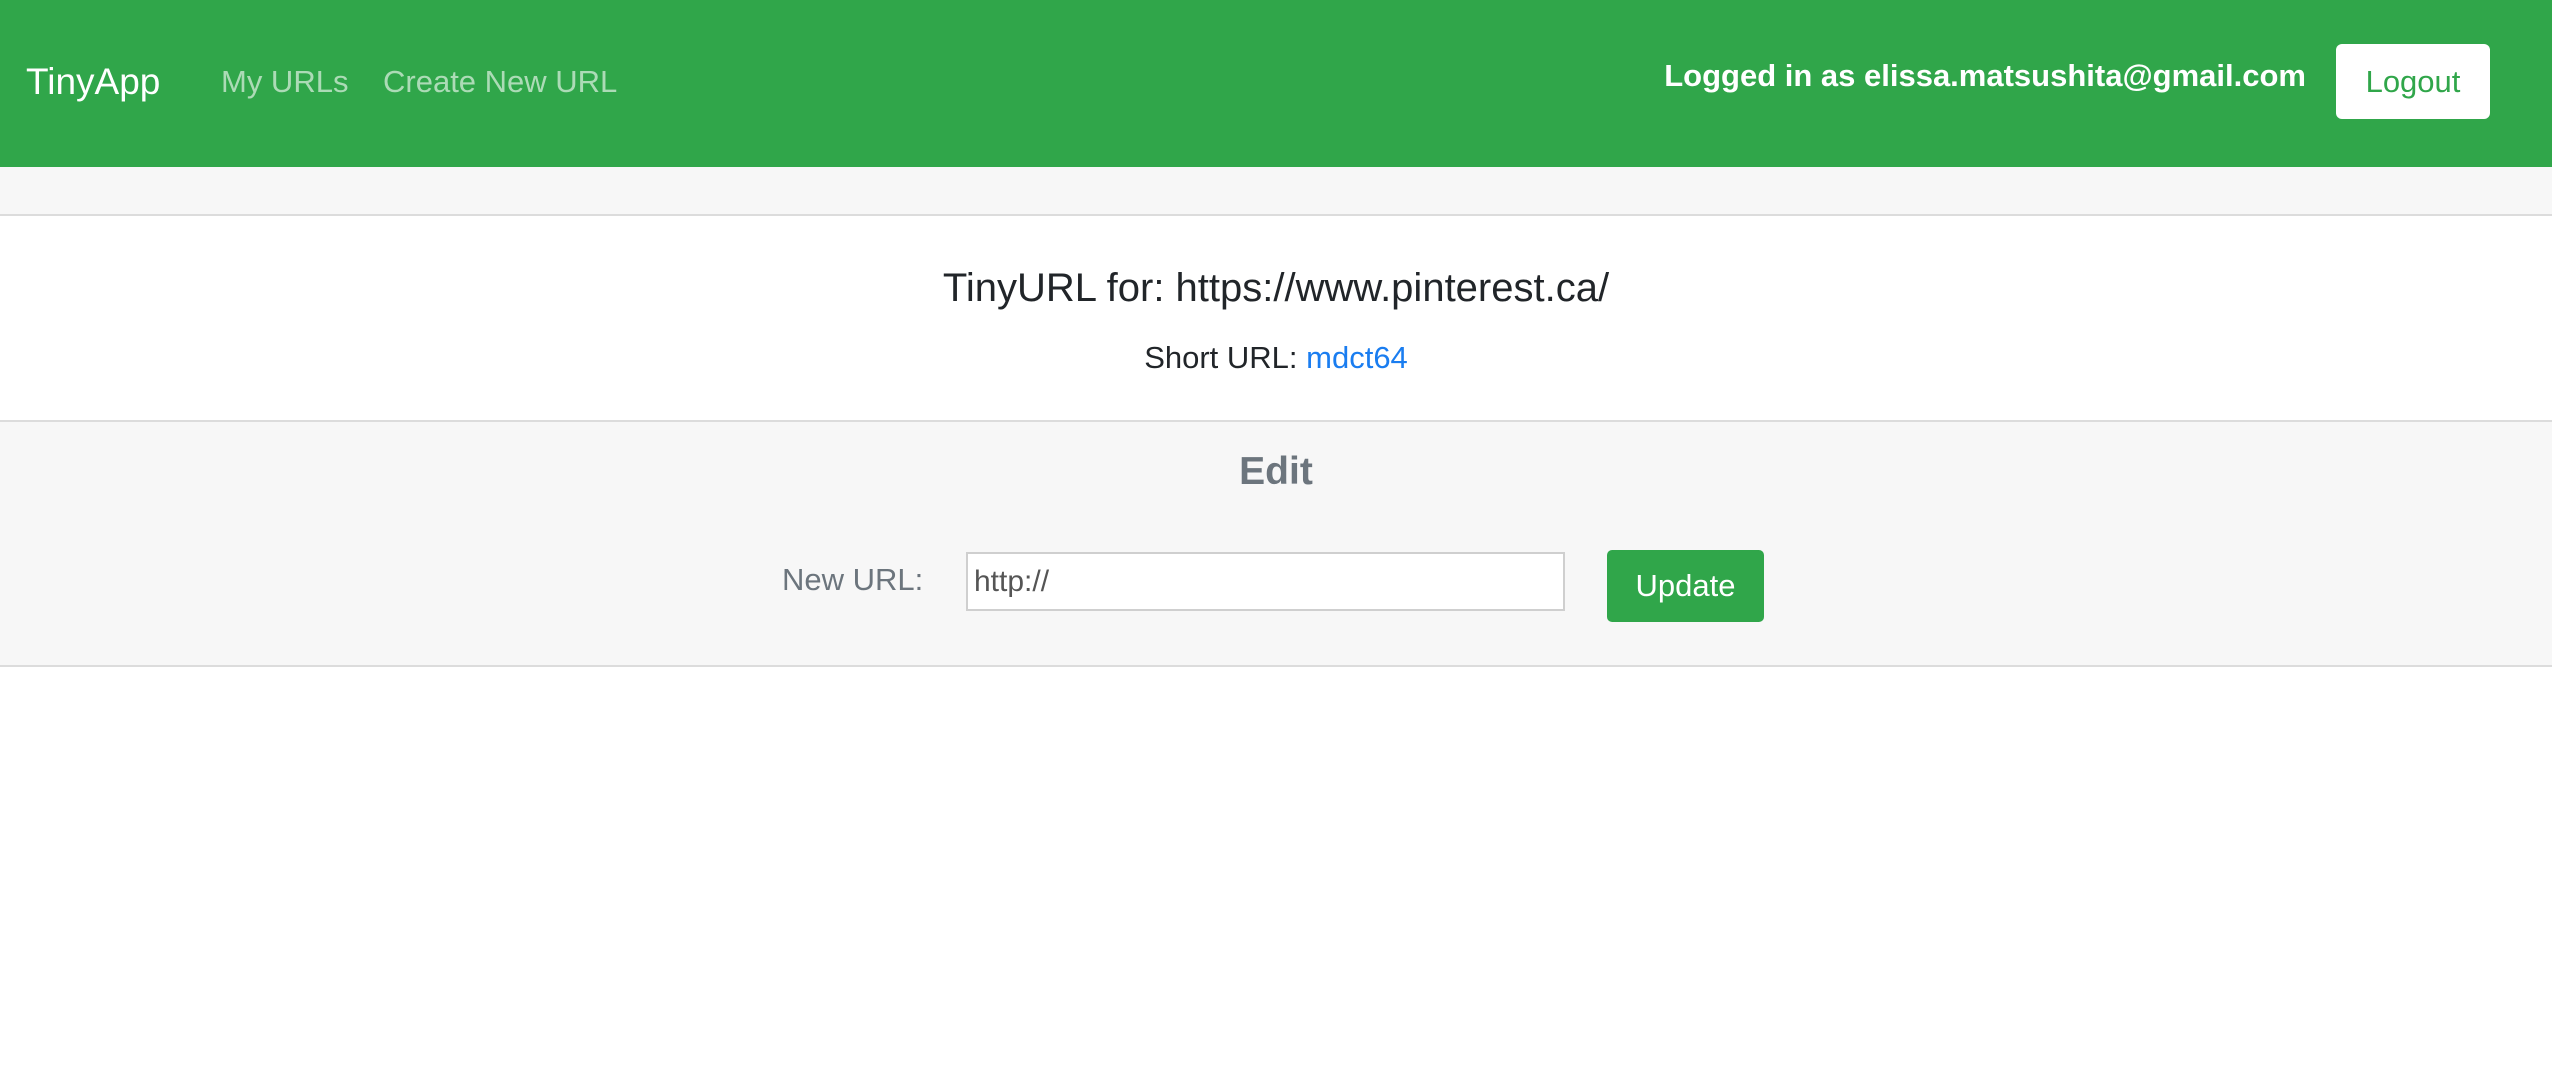  I want to click on nav-link-my-urls: My URLs, so click(284, 82).